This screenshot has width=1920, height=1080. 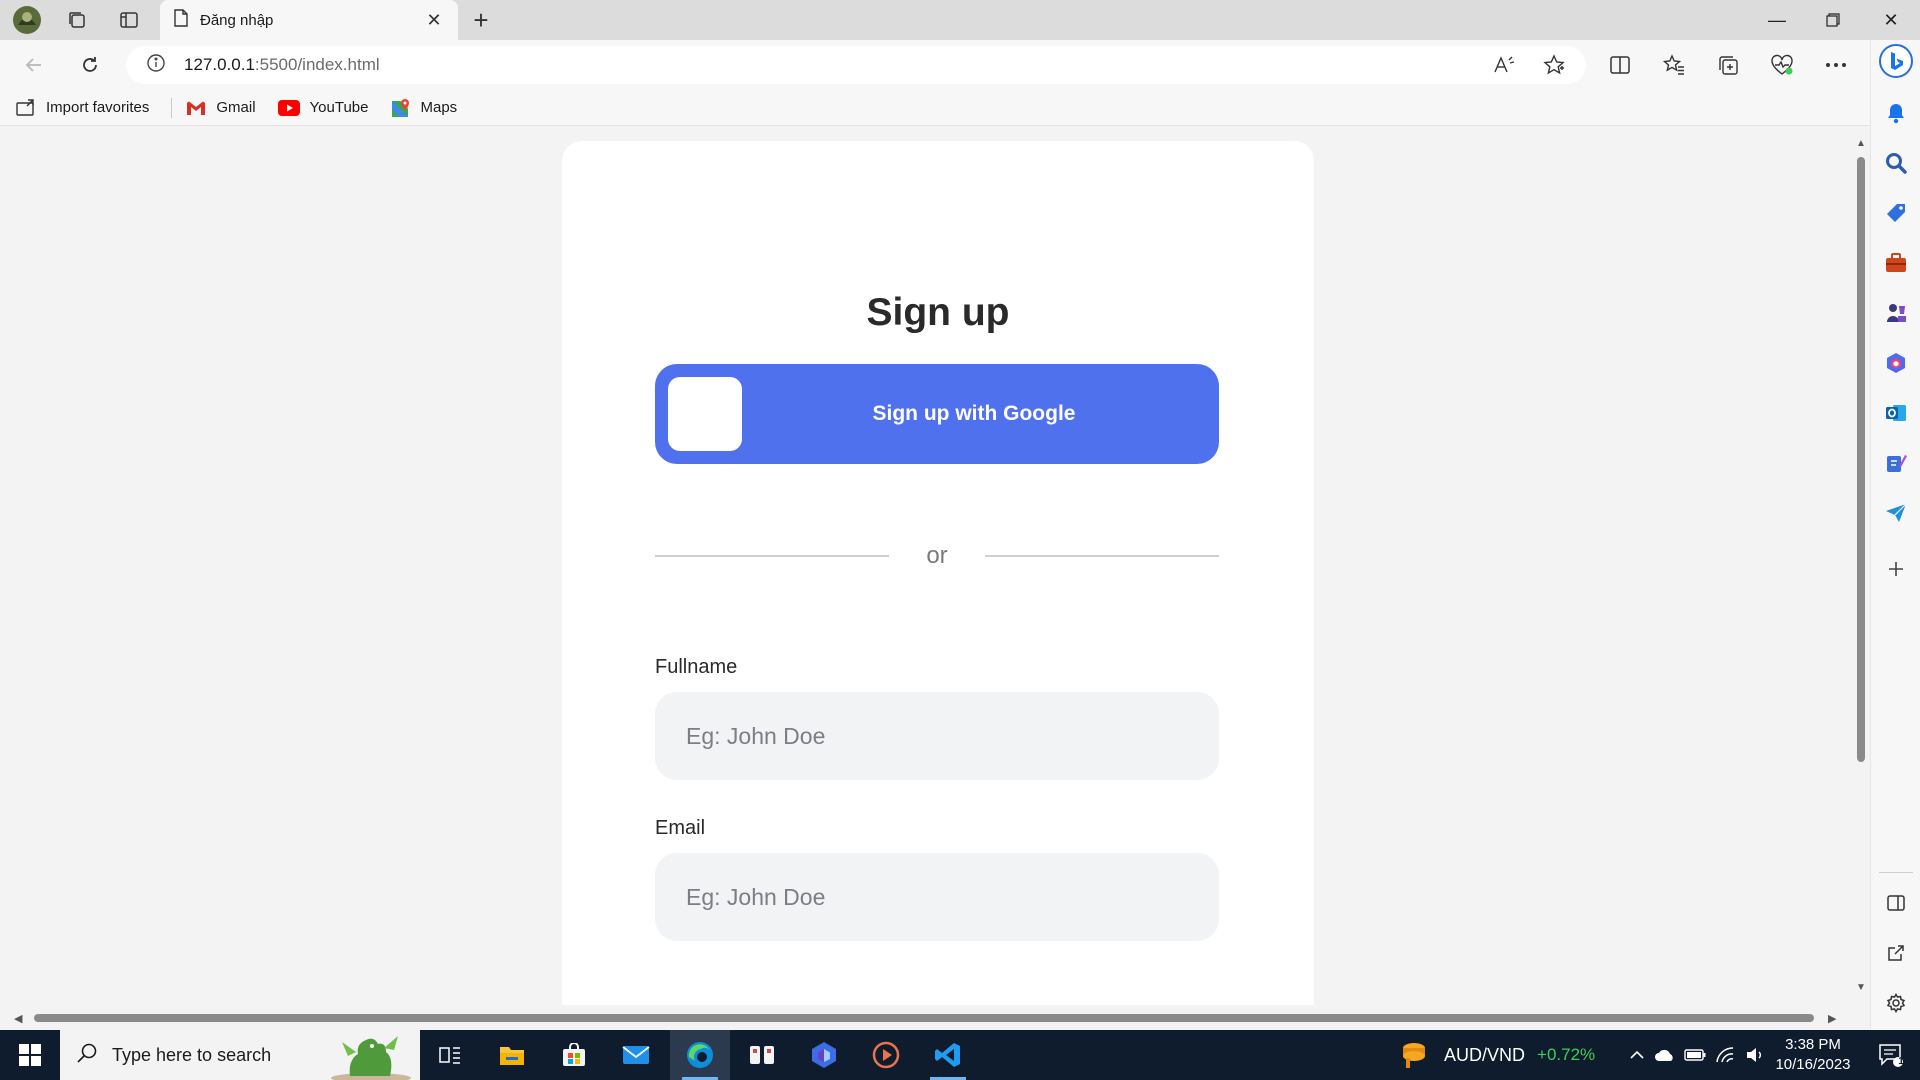 I want to click on task-view-icon, so click(x=450, y=1055).